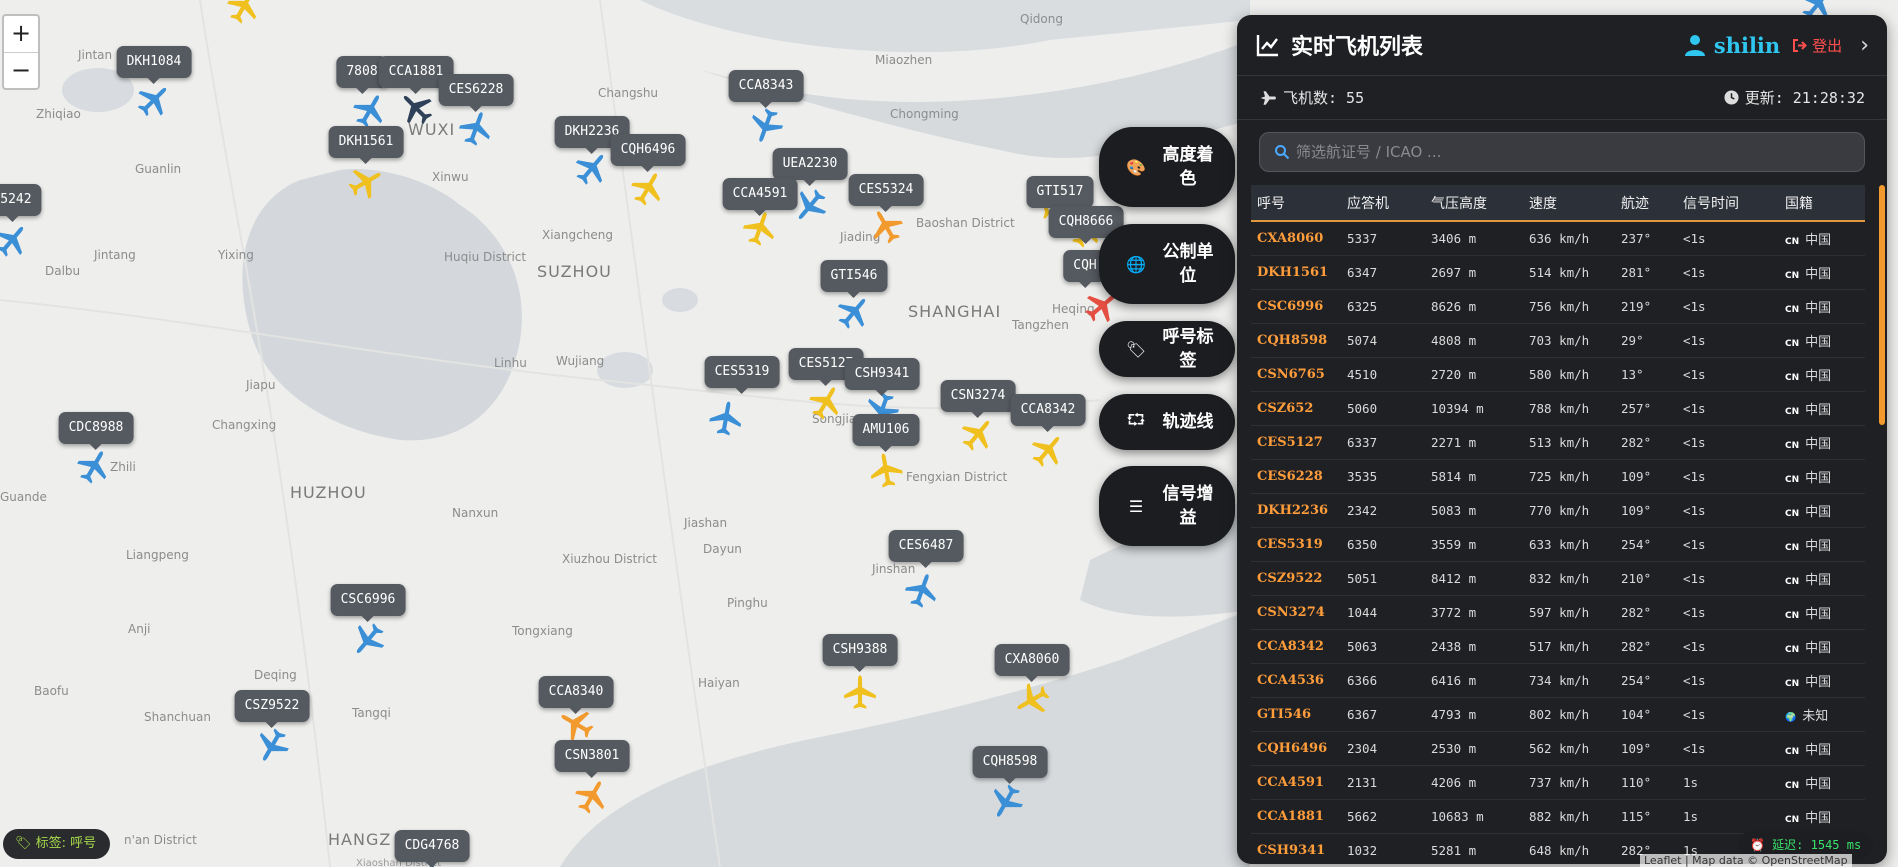  I want to click on toggle-track-button: ⮔ 轨迹线, so click(1167, 422).